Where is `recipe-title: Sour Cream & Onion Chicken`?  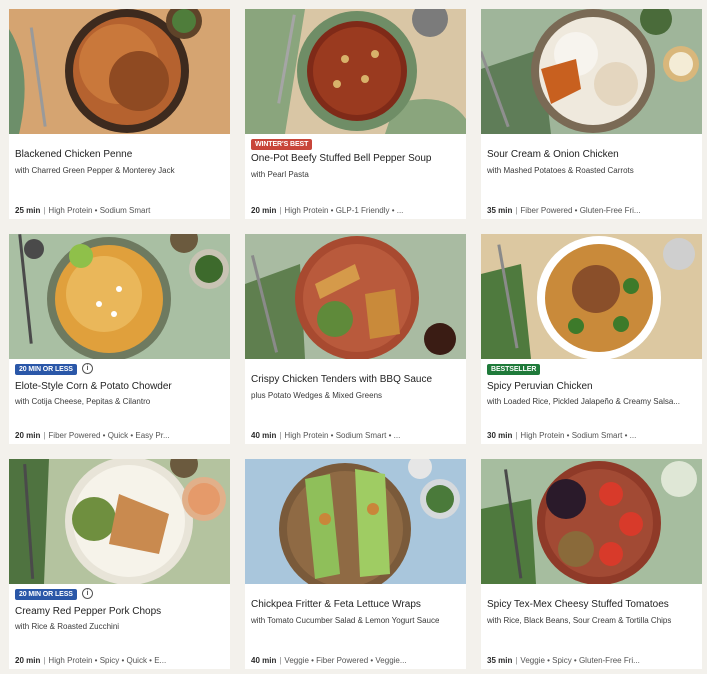 recipe-title: Sour Cream & Onion Chicken is located at coordinates (553, 154).